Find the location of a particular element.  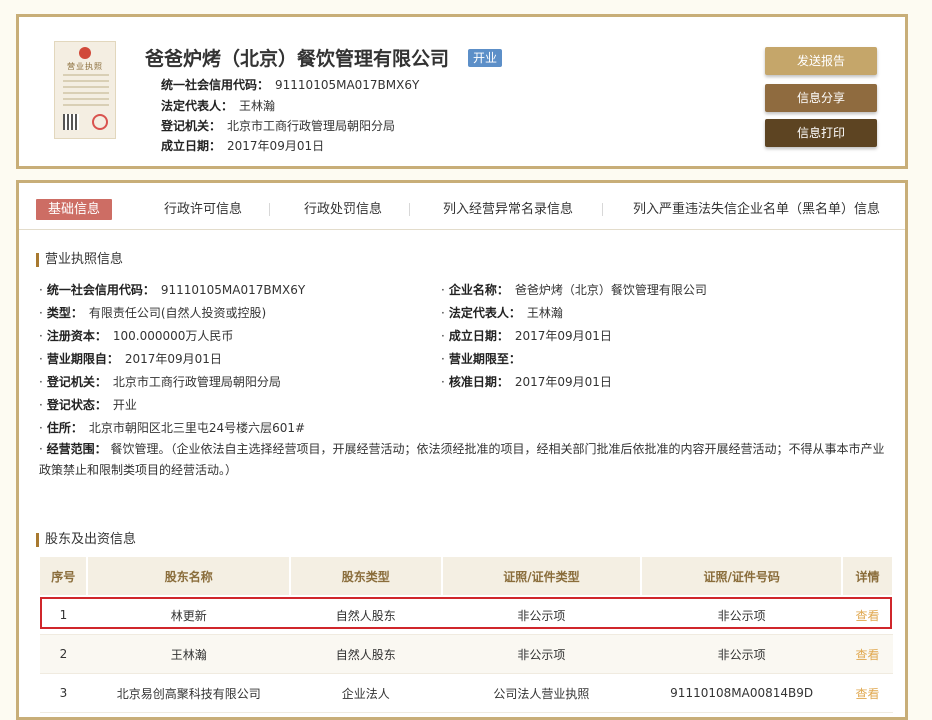

license-section-title: 营业执照信息 is located at coordinates (79, 260).